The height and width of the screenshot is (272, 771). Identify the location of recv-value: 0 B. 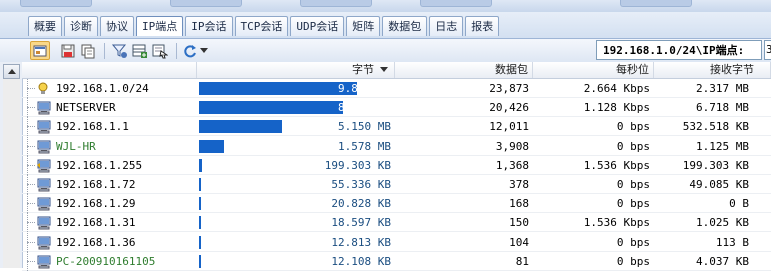
(739, 204).